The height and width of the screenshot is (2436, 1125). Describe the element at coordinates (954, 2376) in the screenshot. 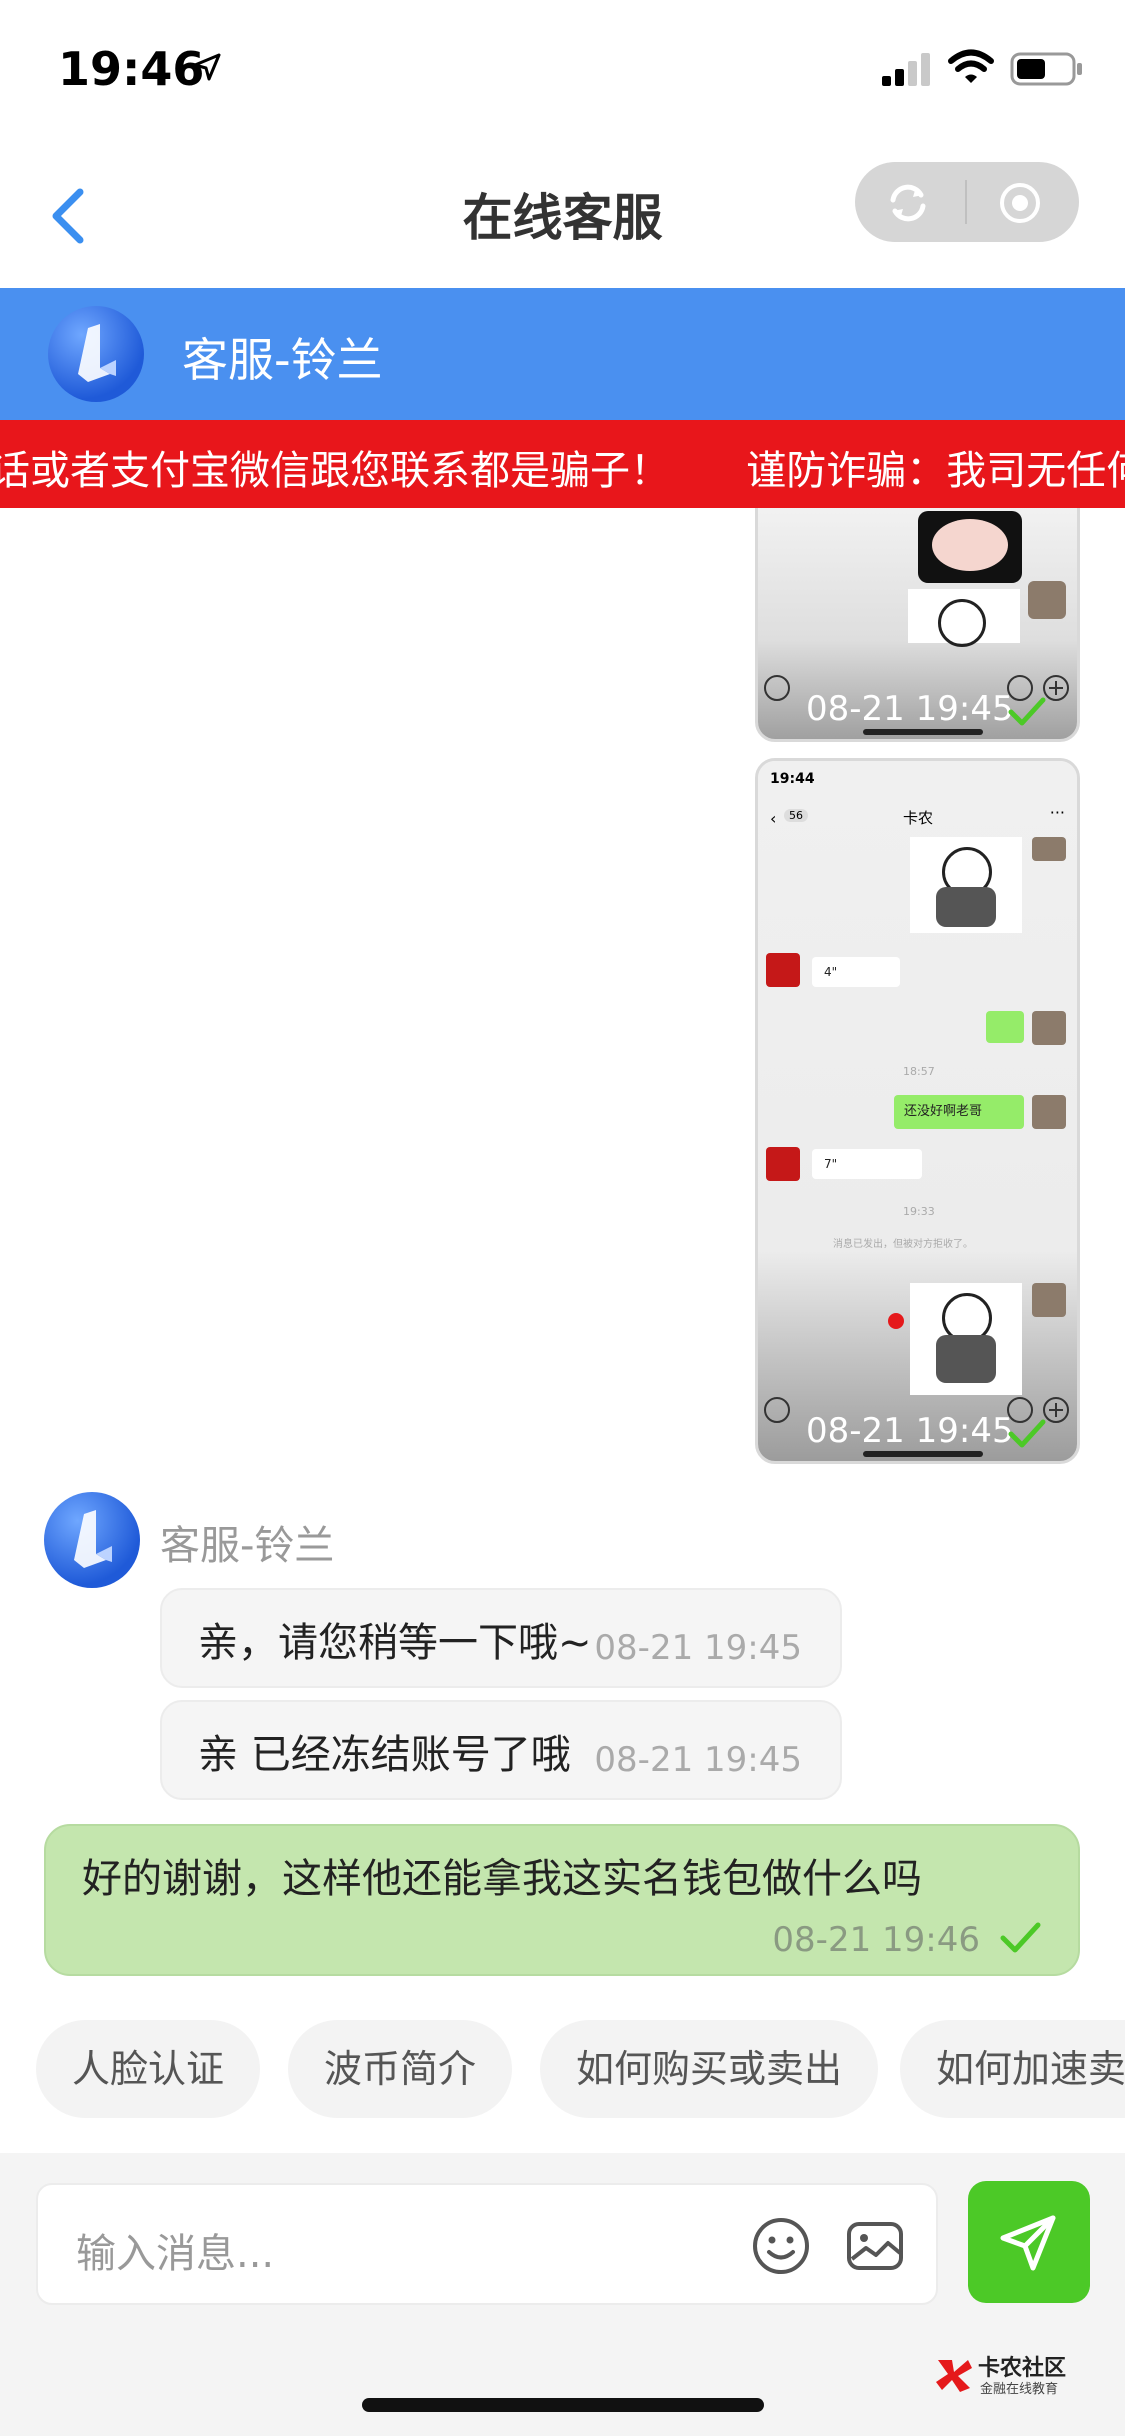

I see `watermark-logo-icon` at that location.